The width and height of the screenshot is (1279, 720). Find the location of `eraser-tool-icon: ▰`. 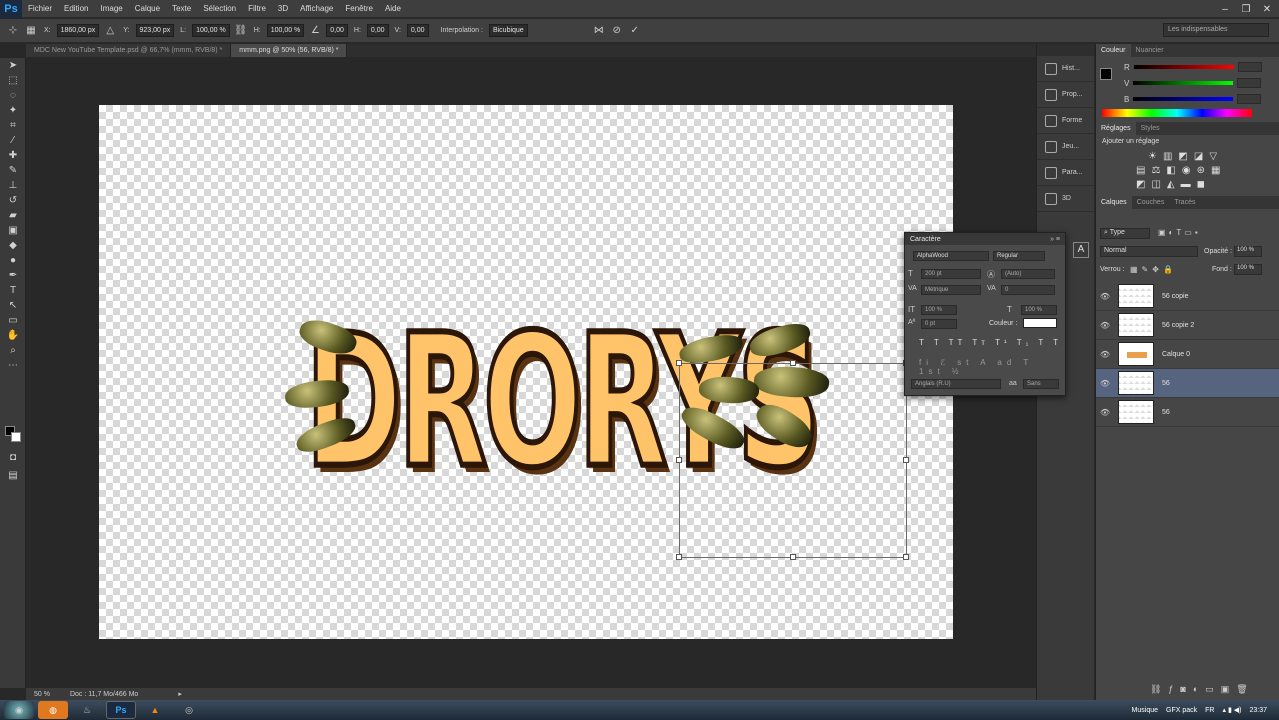

eraser-tool-icon: ▰ is located at coordinates (13, 215).